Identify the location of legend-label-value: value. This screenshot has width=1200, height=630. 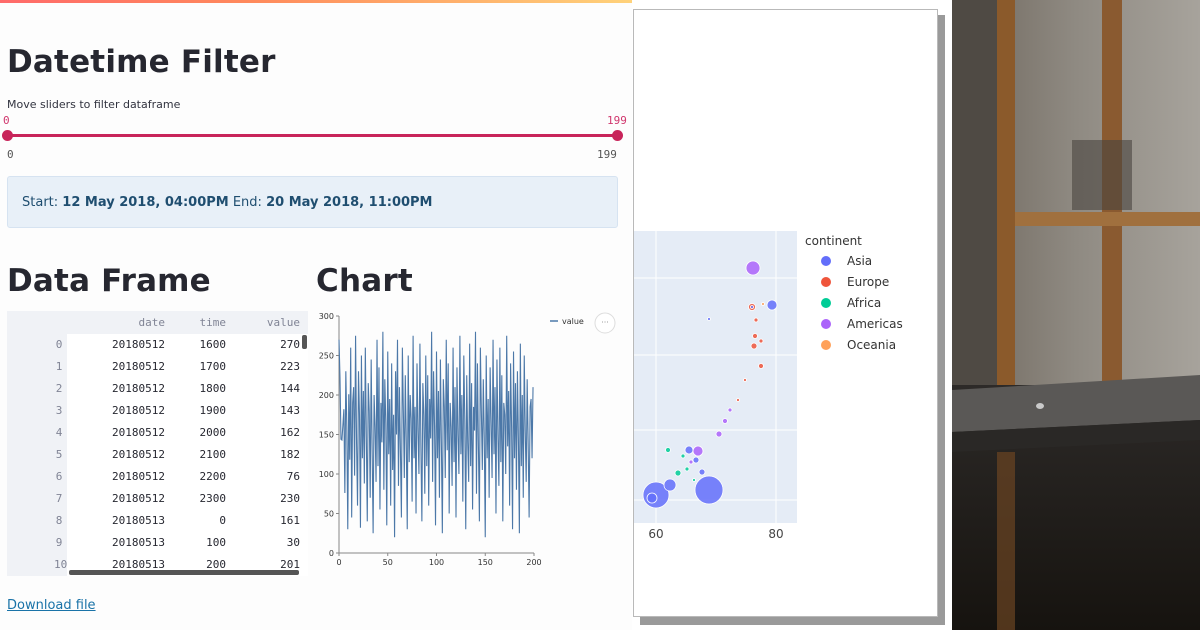
(573, 321).